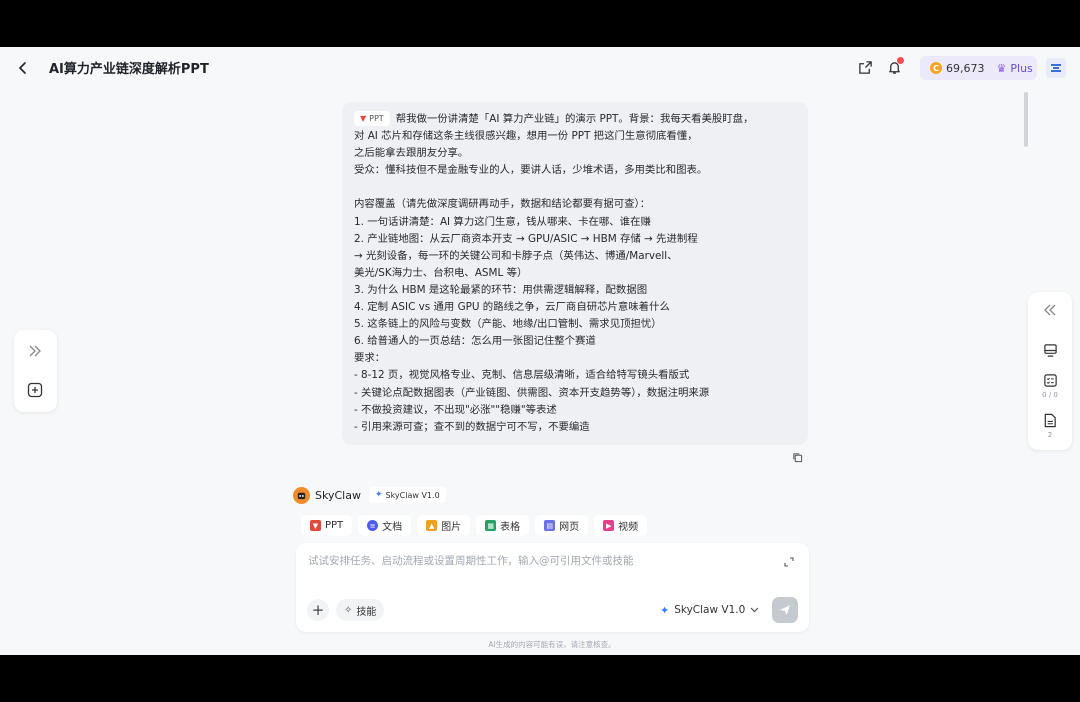 The width and height of the screenshot is (1080, 702). I want to click on share-button, so click(865, 67).